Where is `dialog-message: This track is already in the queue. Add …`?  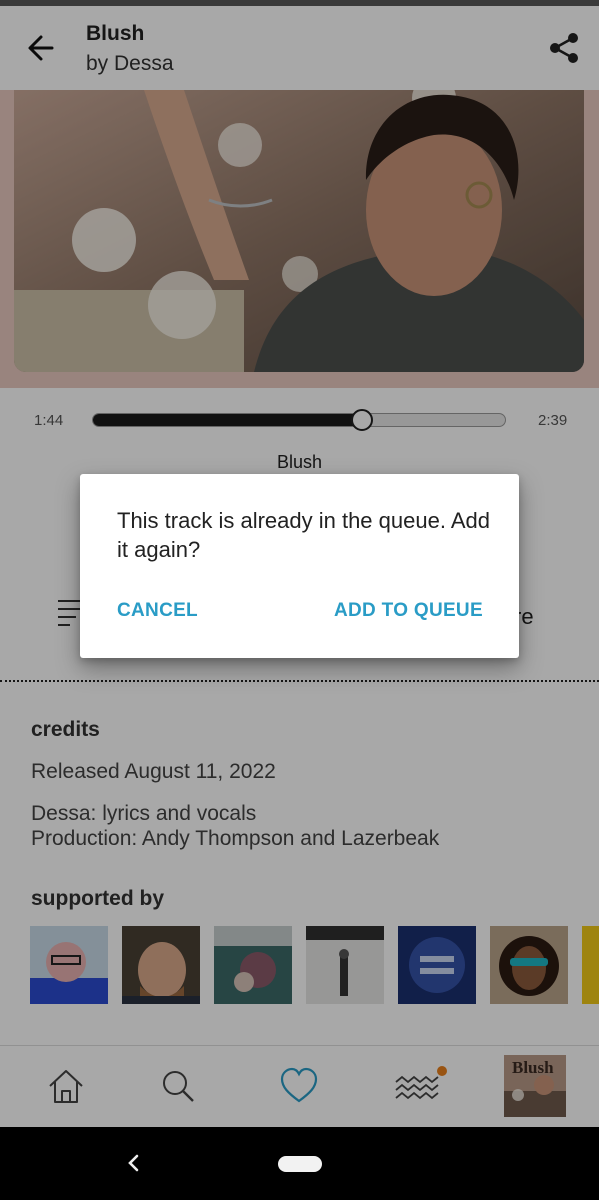 dialog-message: This track is already in the queue. Add … is located at coordinates (303, 535).